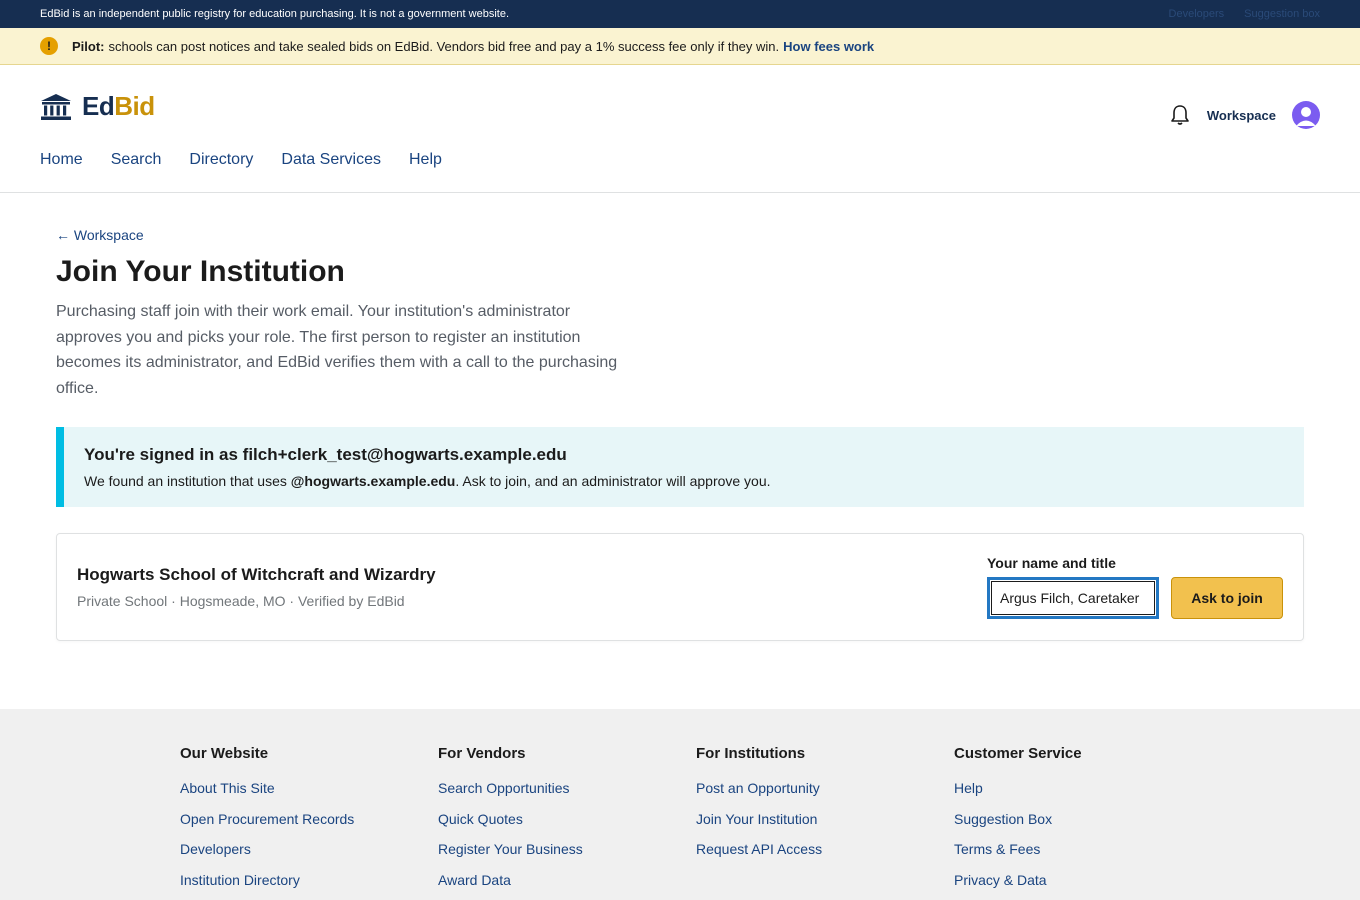  Describe the element at coordinates (567, 886) in the screenshot. I see `footer-link: Award Data` at that location.